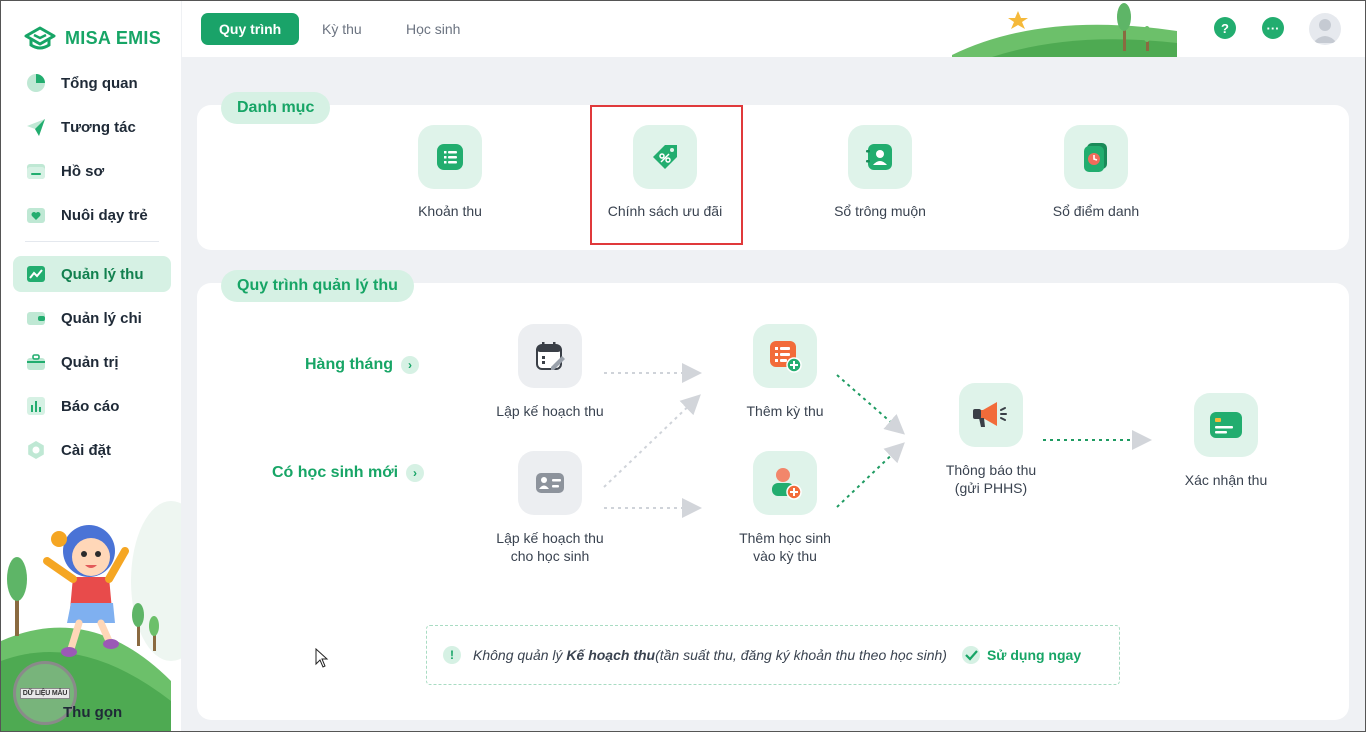 The image size is (1366, 732). I want to click on step-label-line: Thêm học sinh, so click(785, 538).